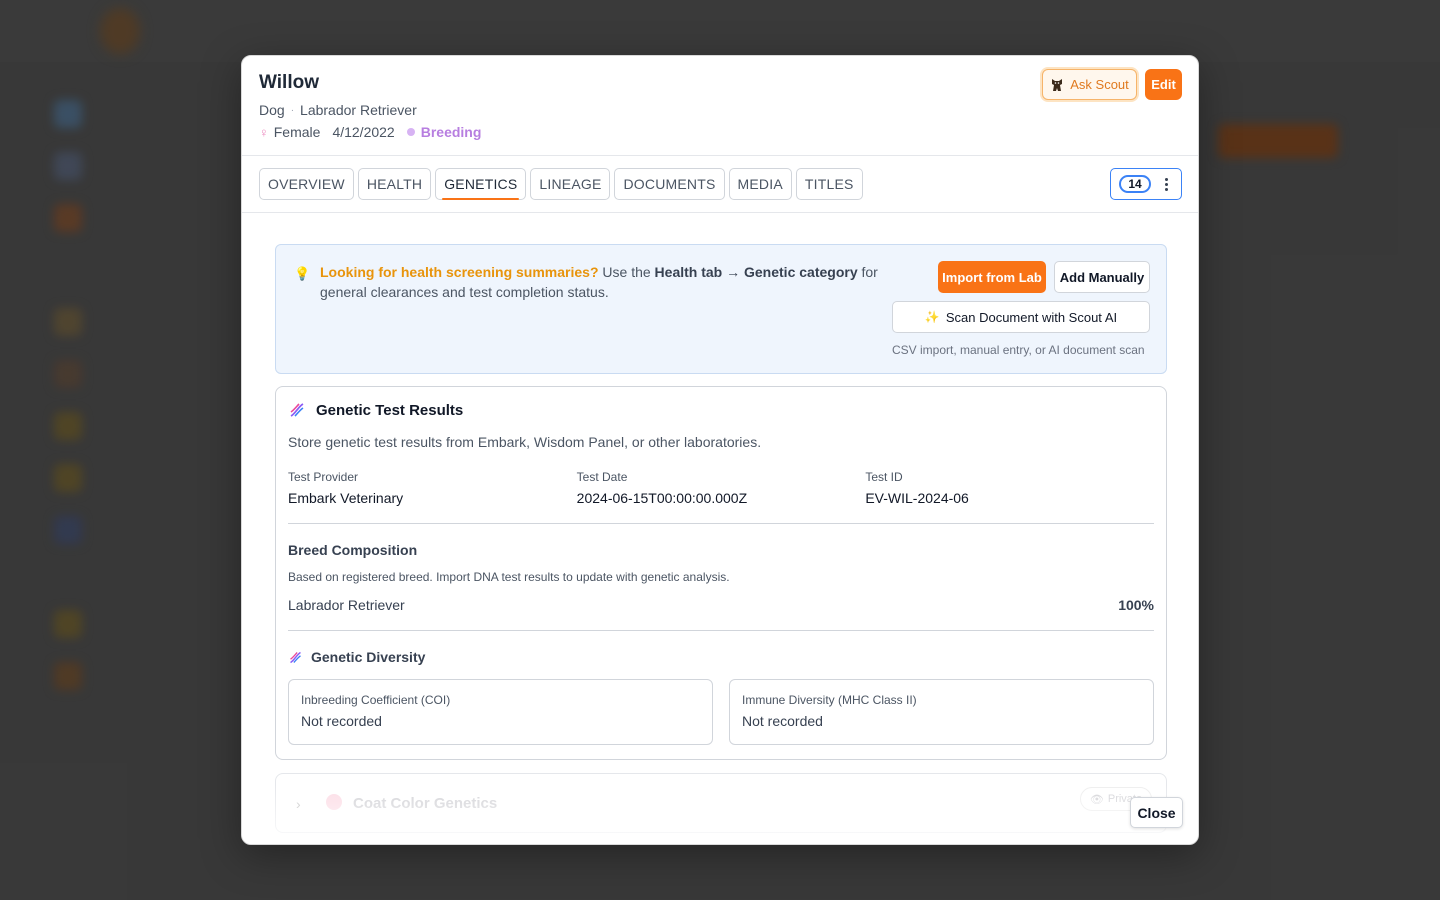 The image size is (1440, 900). I want to click on lightbulb-icon: 💡, so click(302, 273).